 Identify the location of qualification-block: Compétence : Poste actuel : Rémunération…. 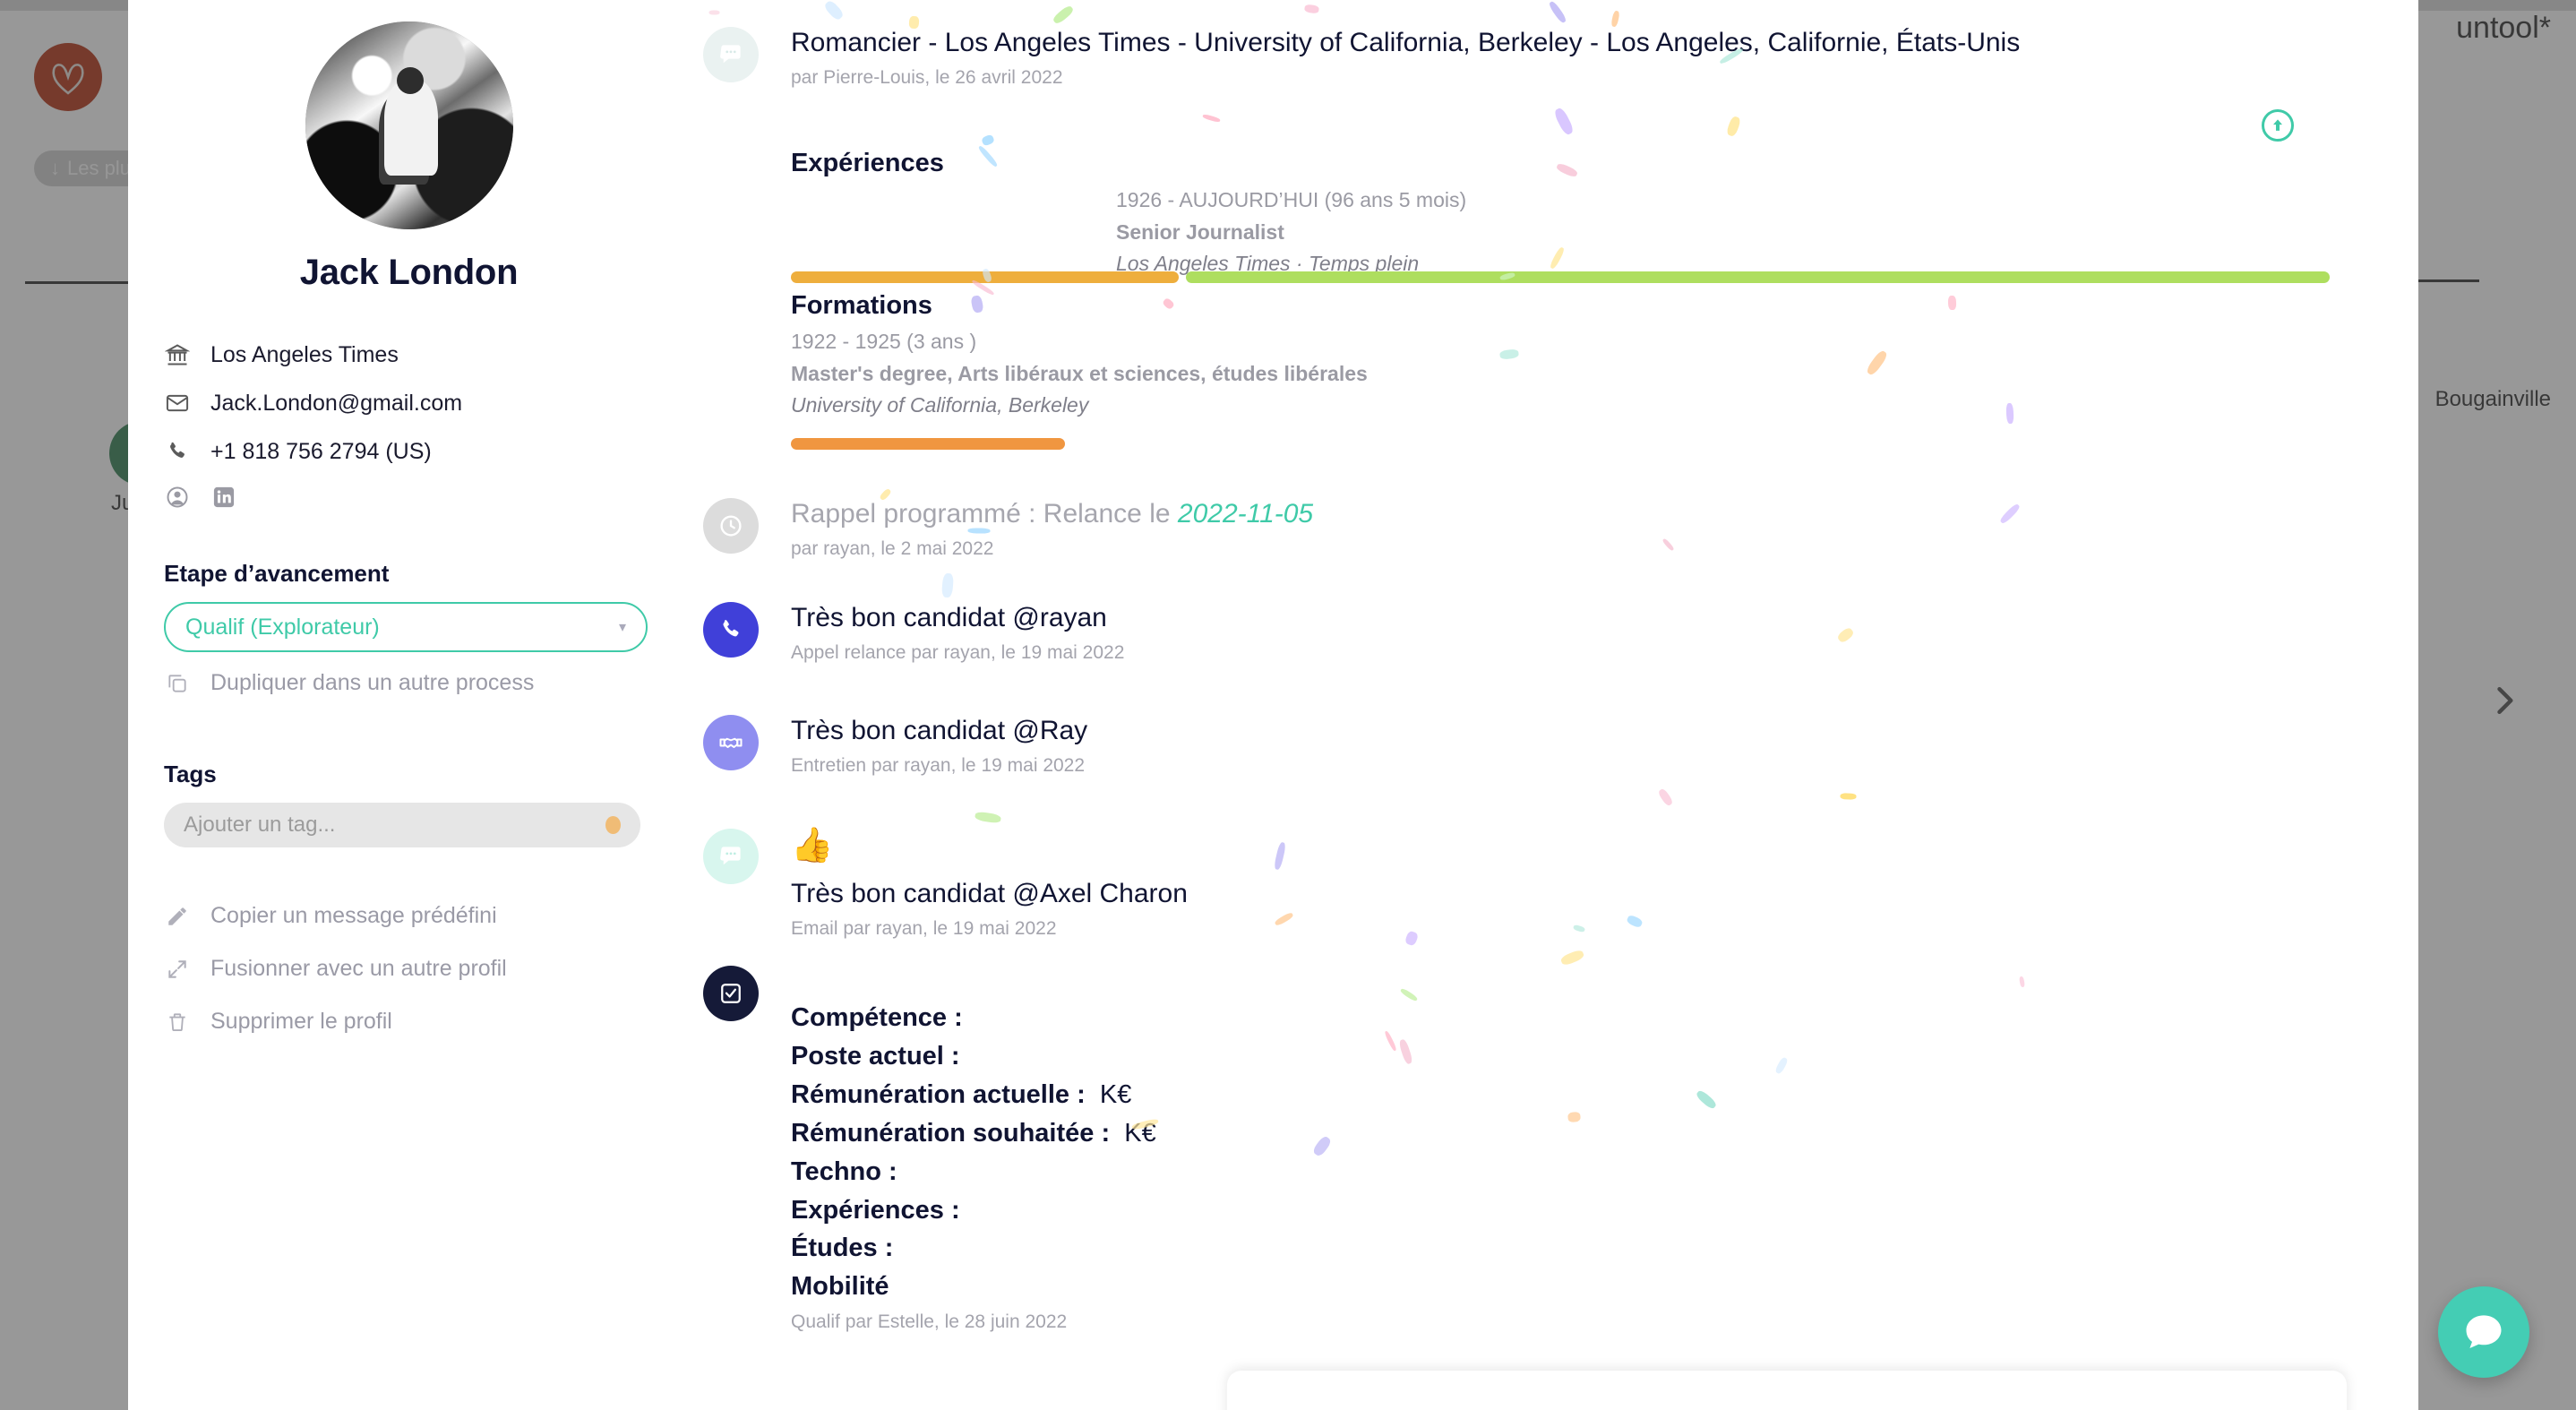
(973, 1166).